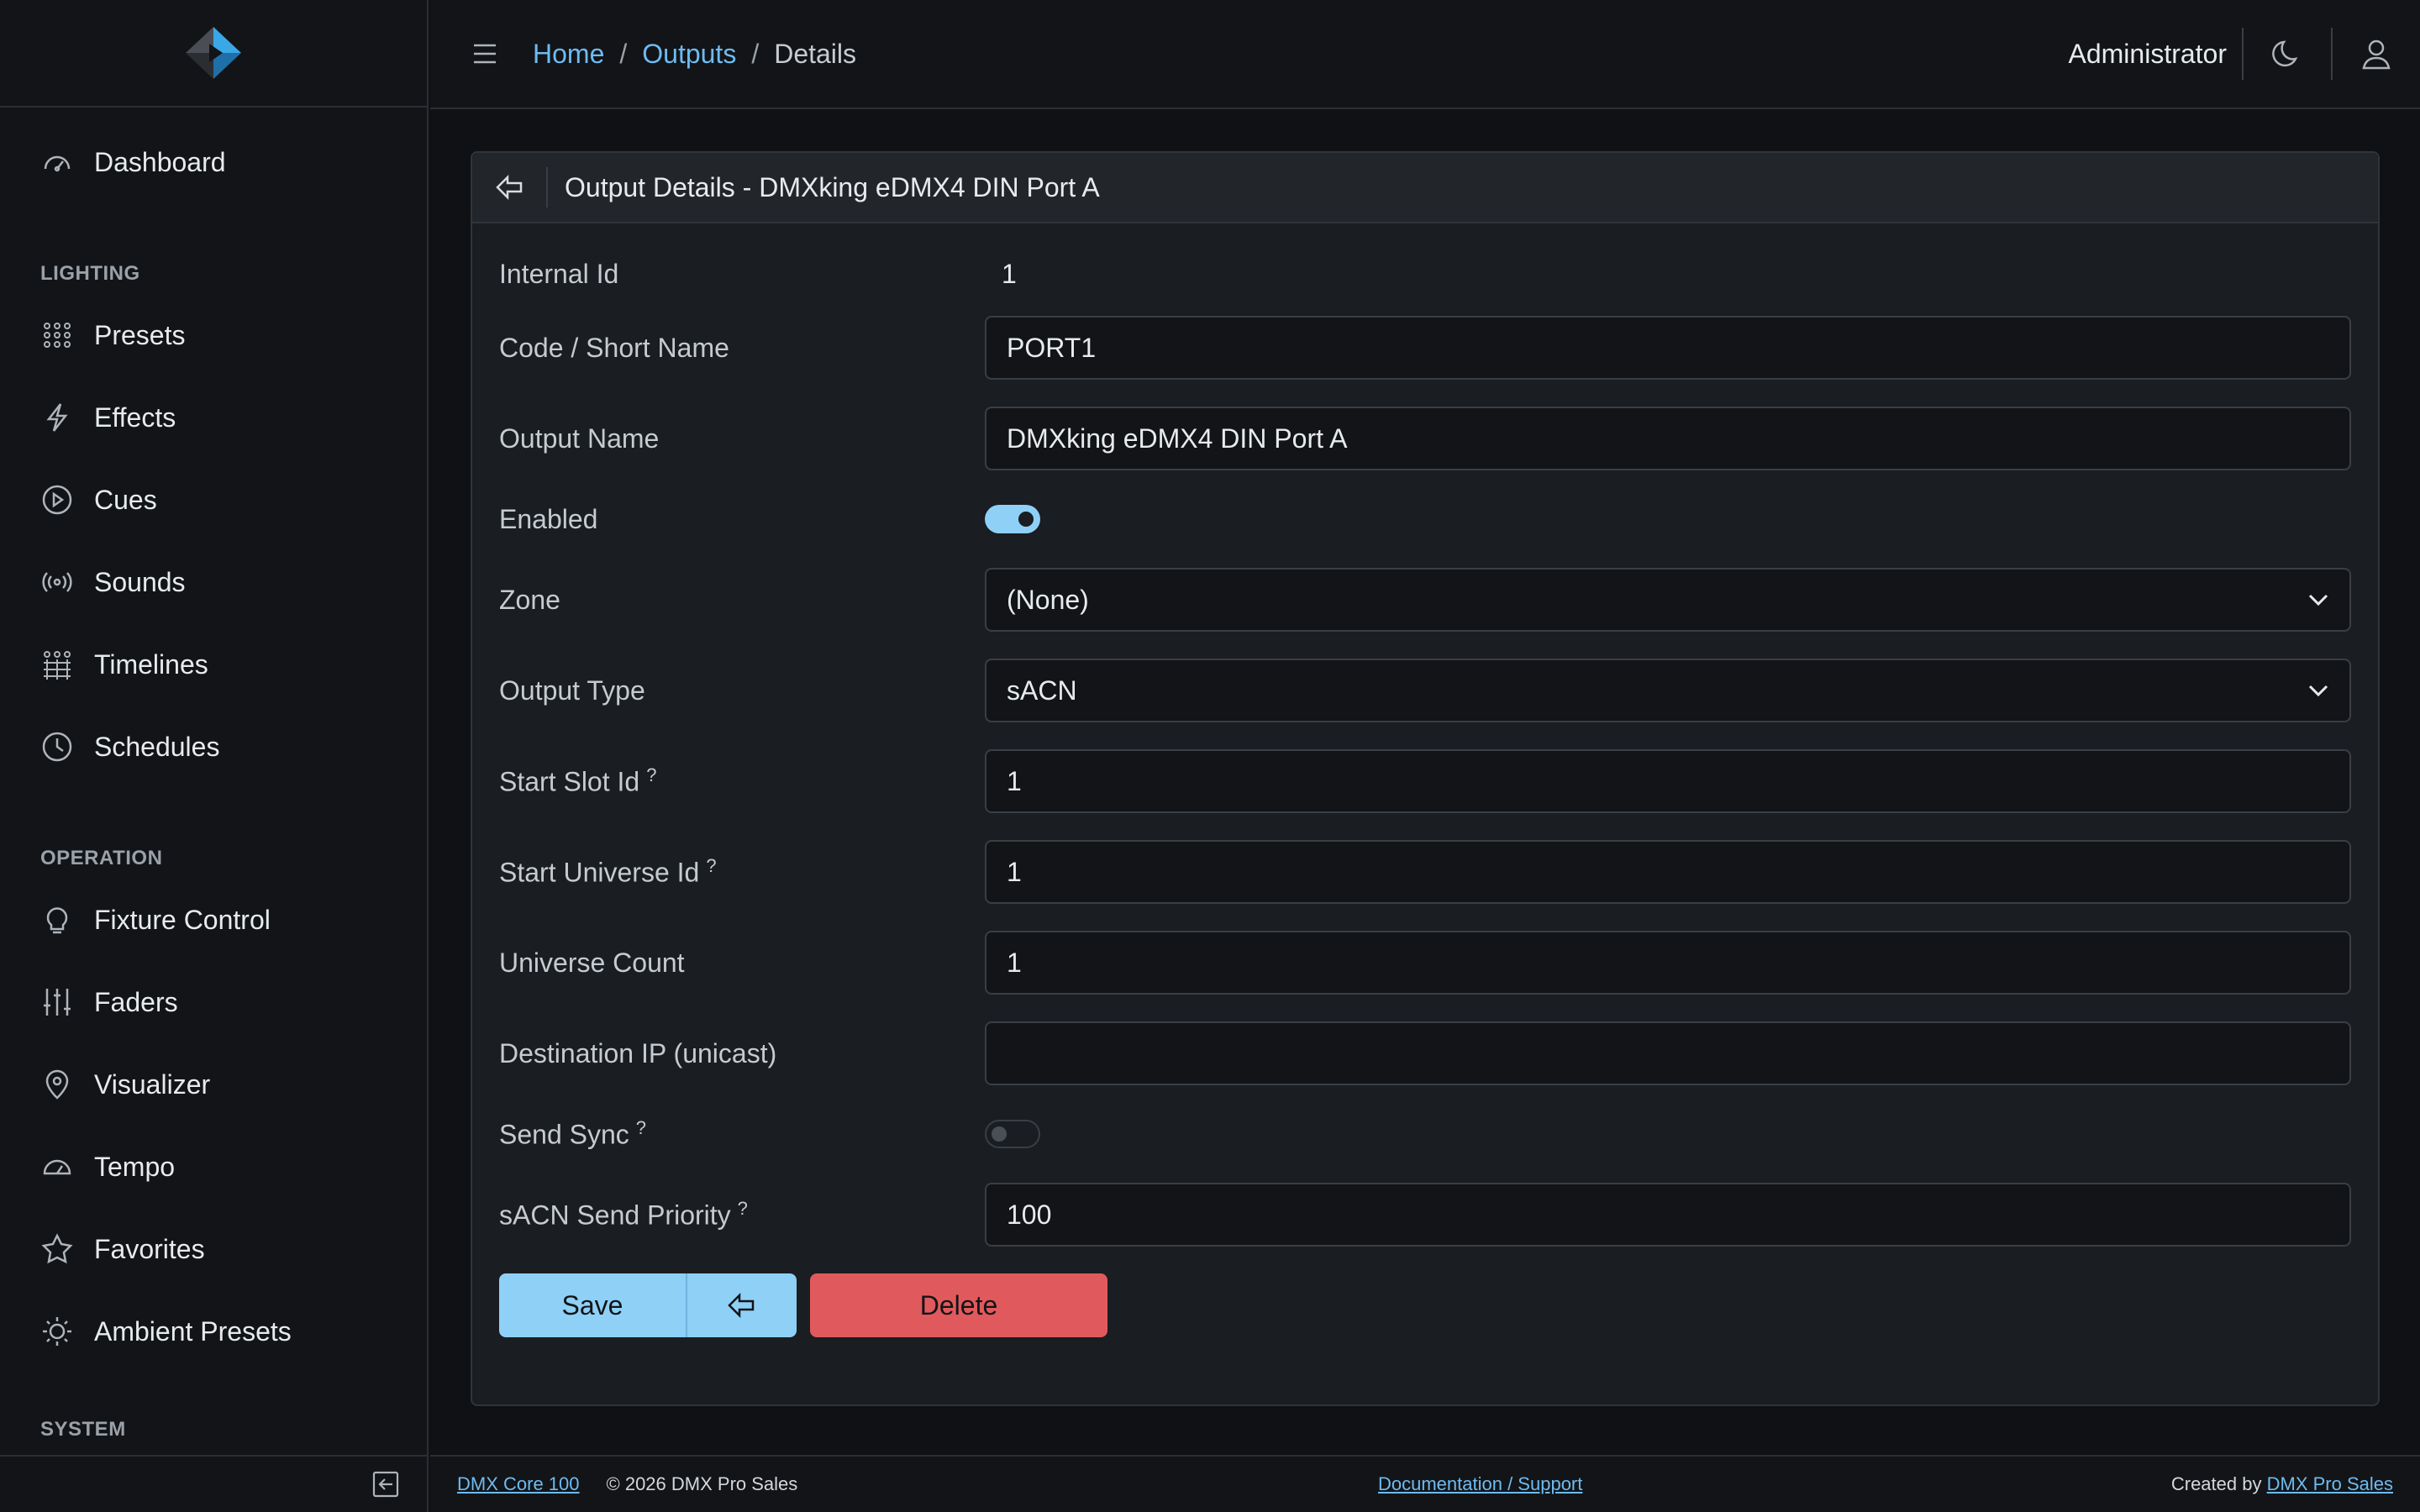  What do you see at coordinates (1425, 54) in the screenshot?
I see `topbar: Home / Outputs / Details Administrator` at bounding box center [1425, 54].